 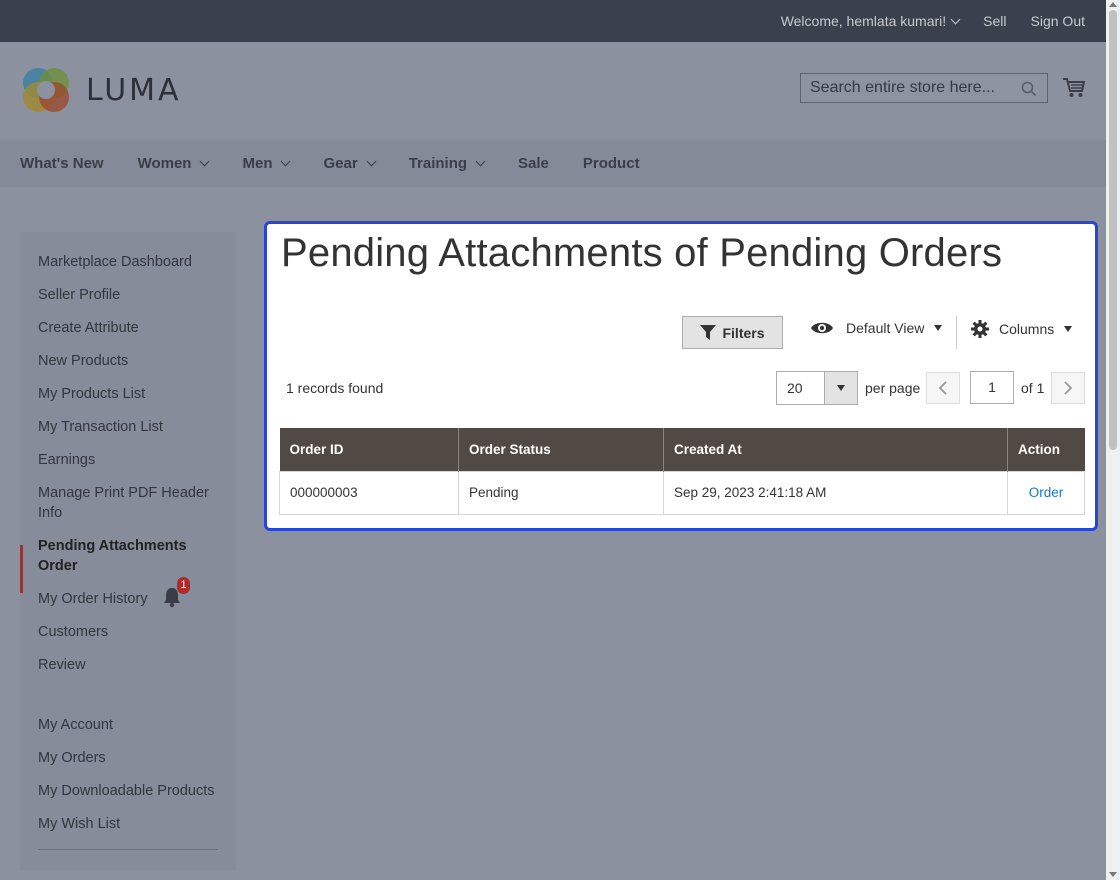 What do you see at coordinates (369, 449) in the screenshot?
I see `column-header-order-id: Order ID` at bounding box center [369, 449].